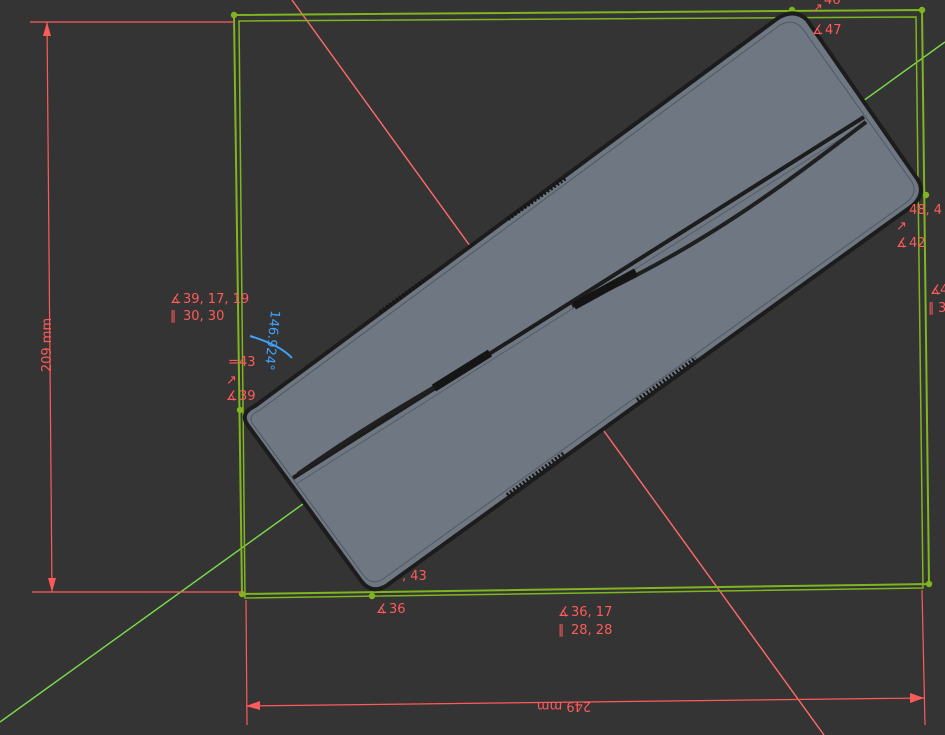 The image size is (945, 735). What do you see at coordinates (591, 612) in the screenshot?
I see `constraint-label-bottom-b: 36, 17` at bounding box center [591, 612].